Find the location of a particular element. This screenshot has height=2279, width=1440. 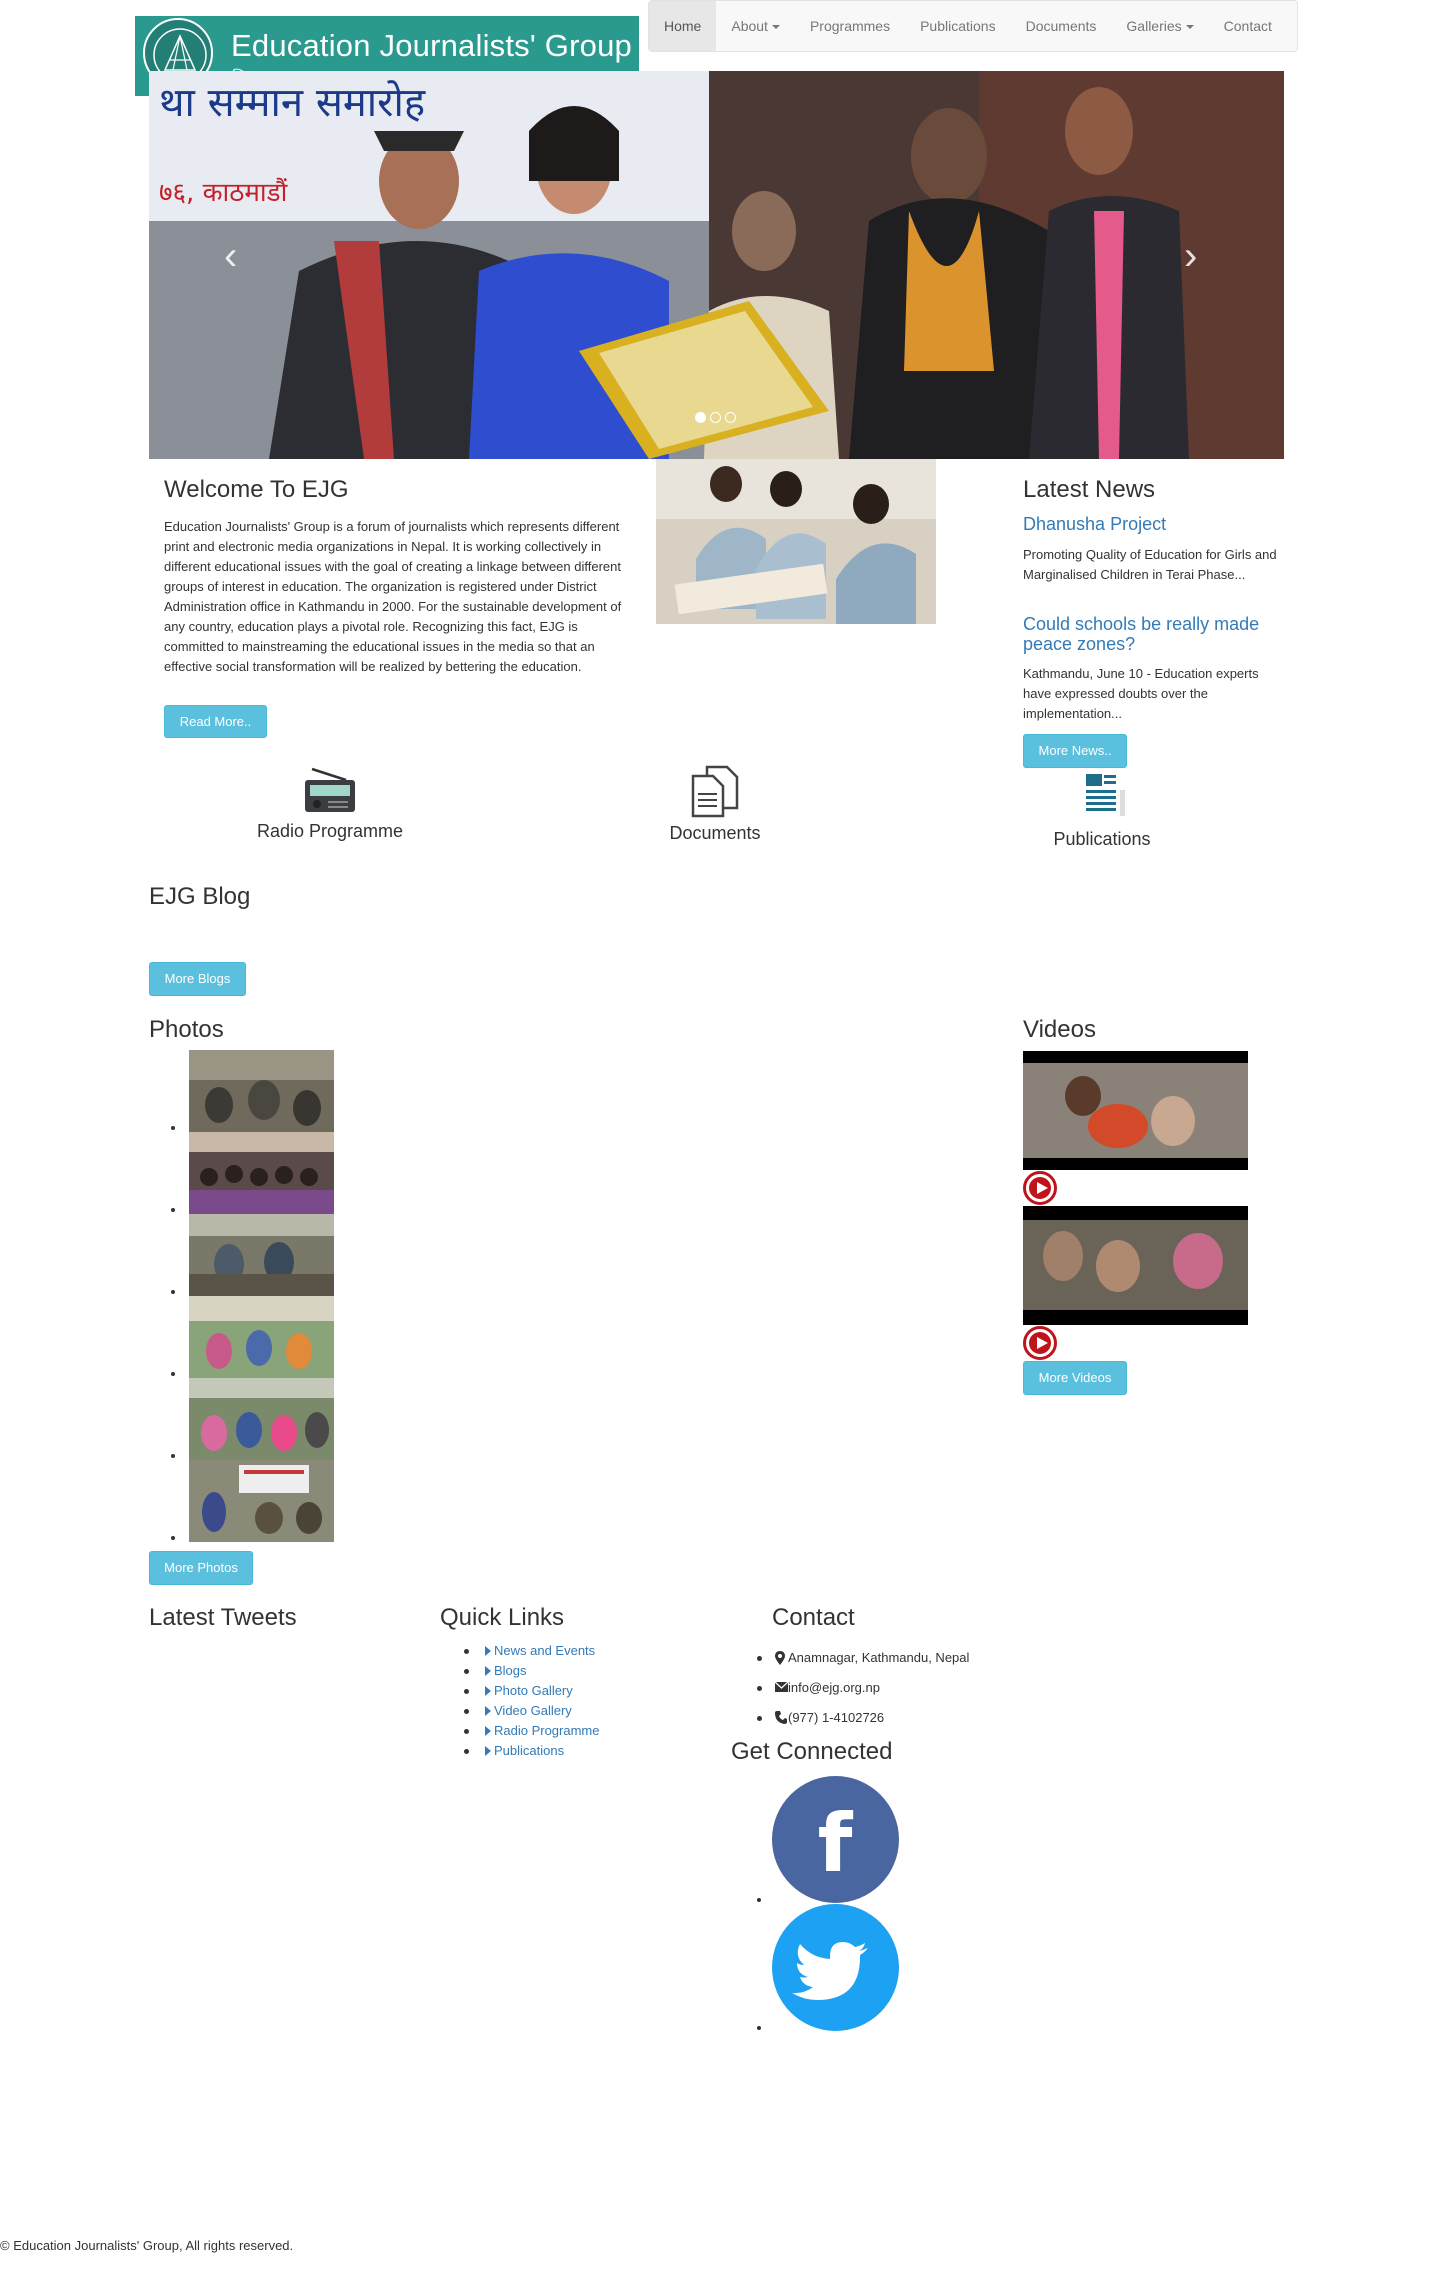

contact-title: Contact is located at coordinates (813, 1617).